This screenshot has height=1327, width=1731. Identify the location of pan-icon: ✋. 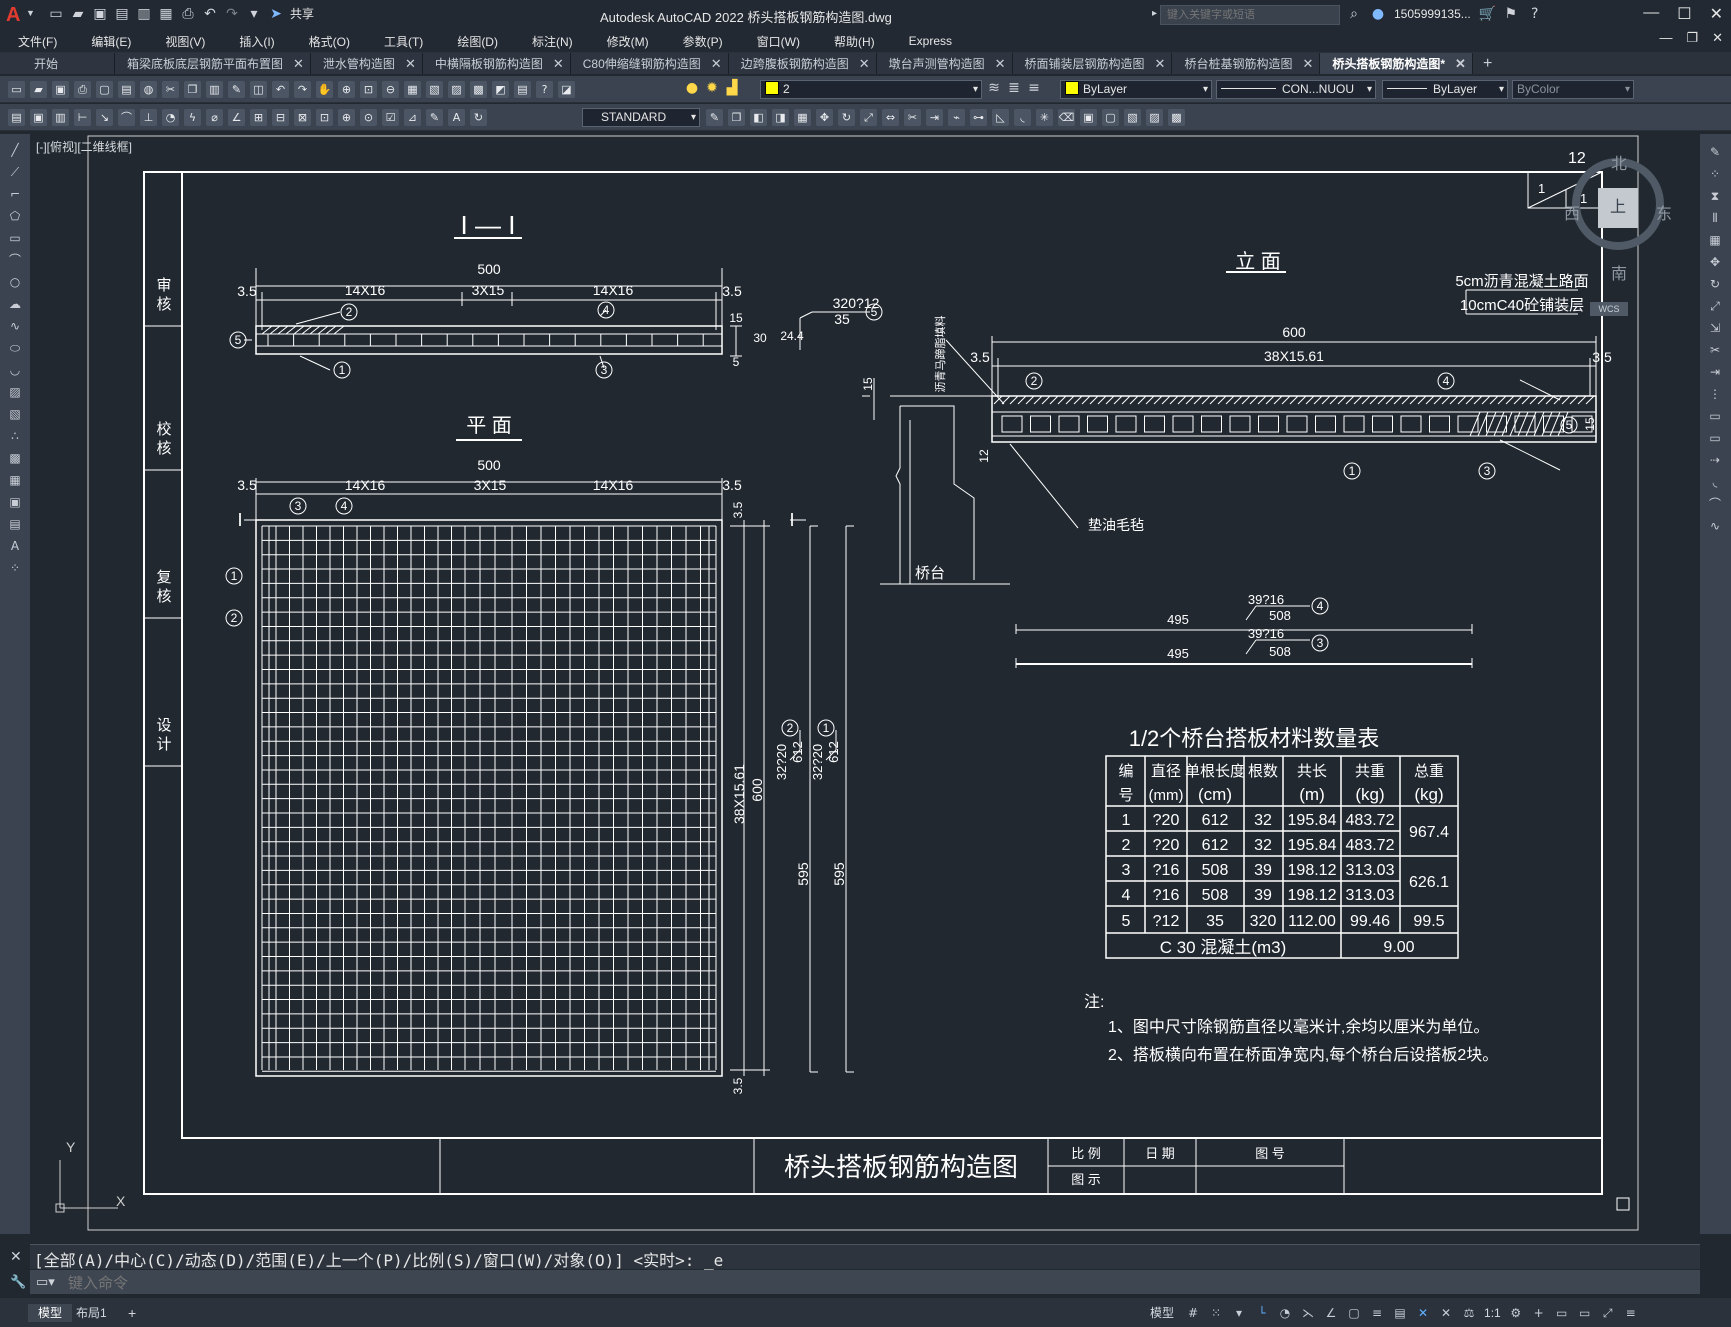
(324, 89).